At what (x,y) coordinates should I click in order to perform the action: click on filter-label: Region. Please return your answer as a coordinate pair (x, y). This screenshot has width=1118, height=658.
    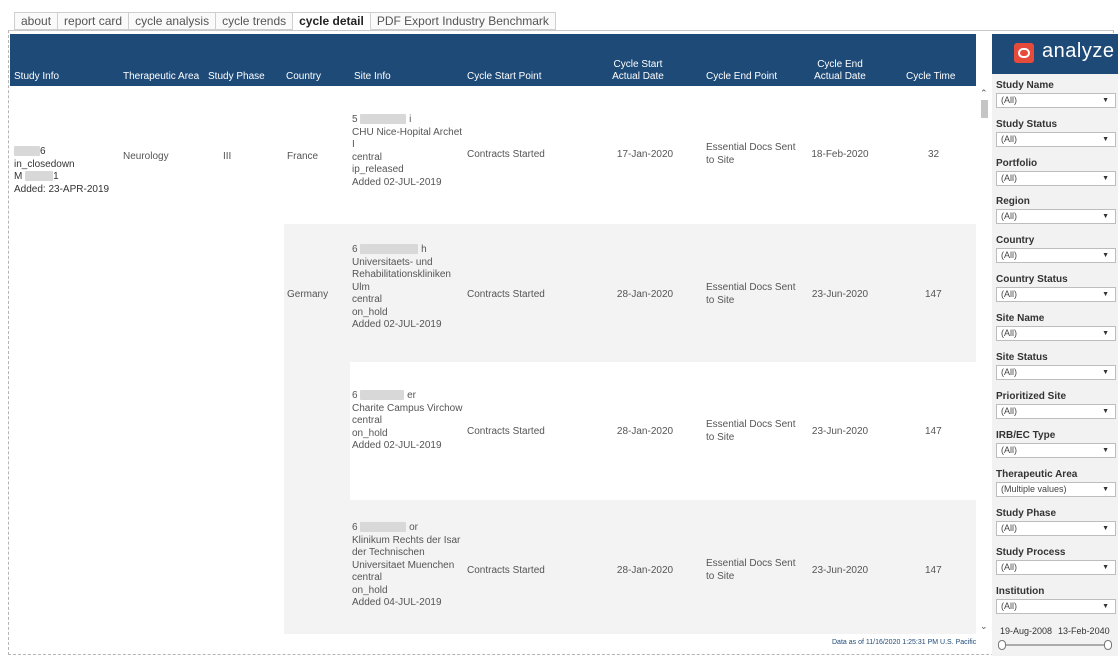
    Looking at the image, I should click on (1013, 201).